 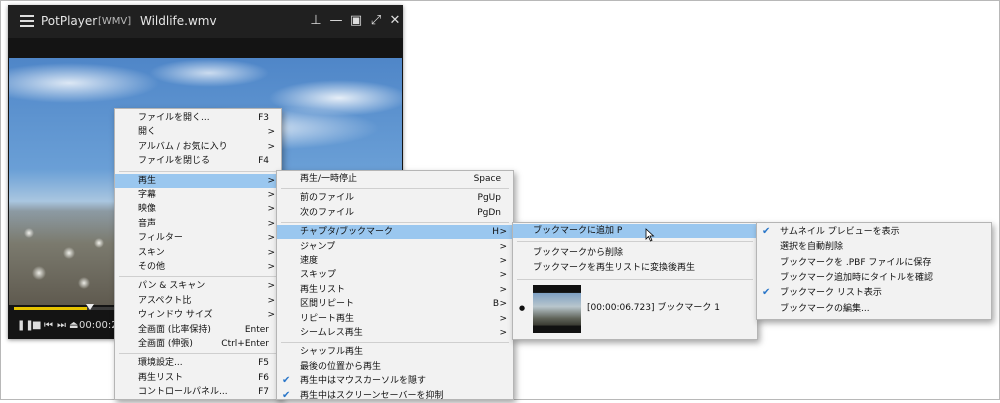 I want to click on menu-item: ファイルを開く... F3, so click(x=198, y=118).